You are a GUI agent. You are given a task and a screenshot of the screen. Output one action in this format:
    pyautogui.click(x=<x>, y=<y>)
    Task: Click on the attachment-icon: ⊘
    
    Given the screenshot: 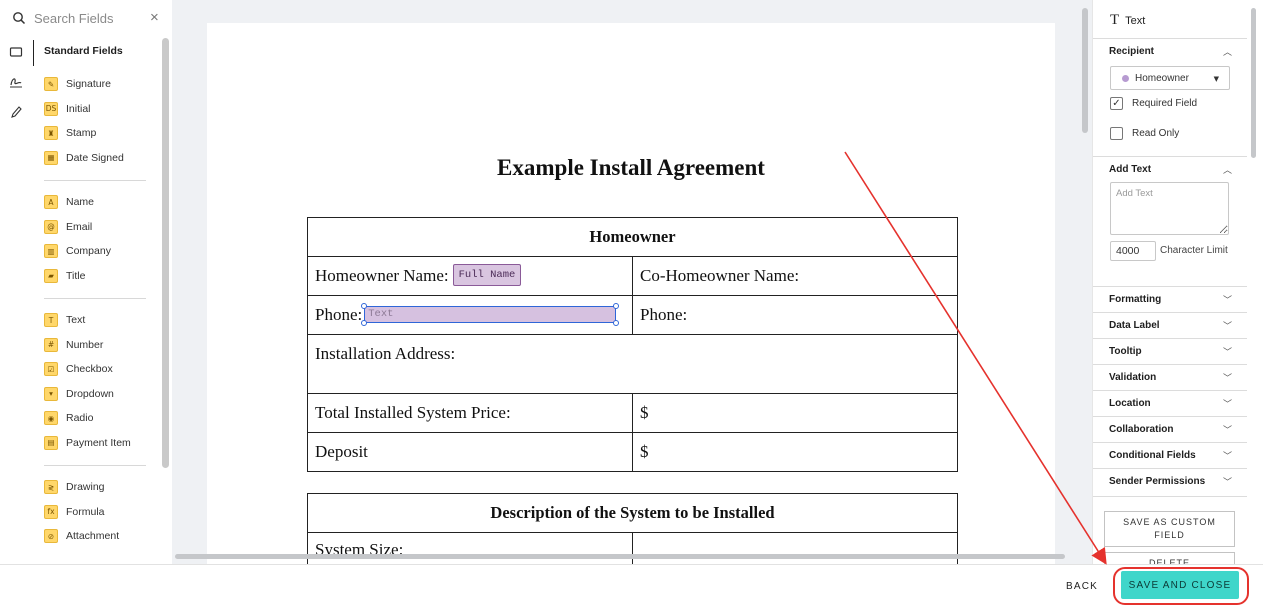 What is the action you would take?
    pyautogui.click(x=51, y=536)
    